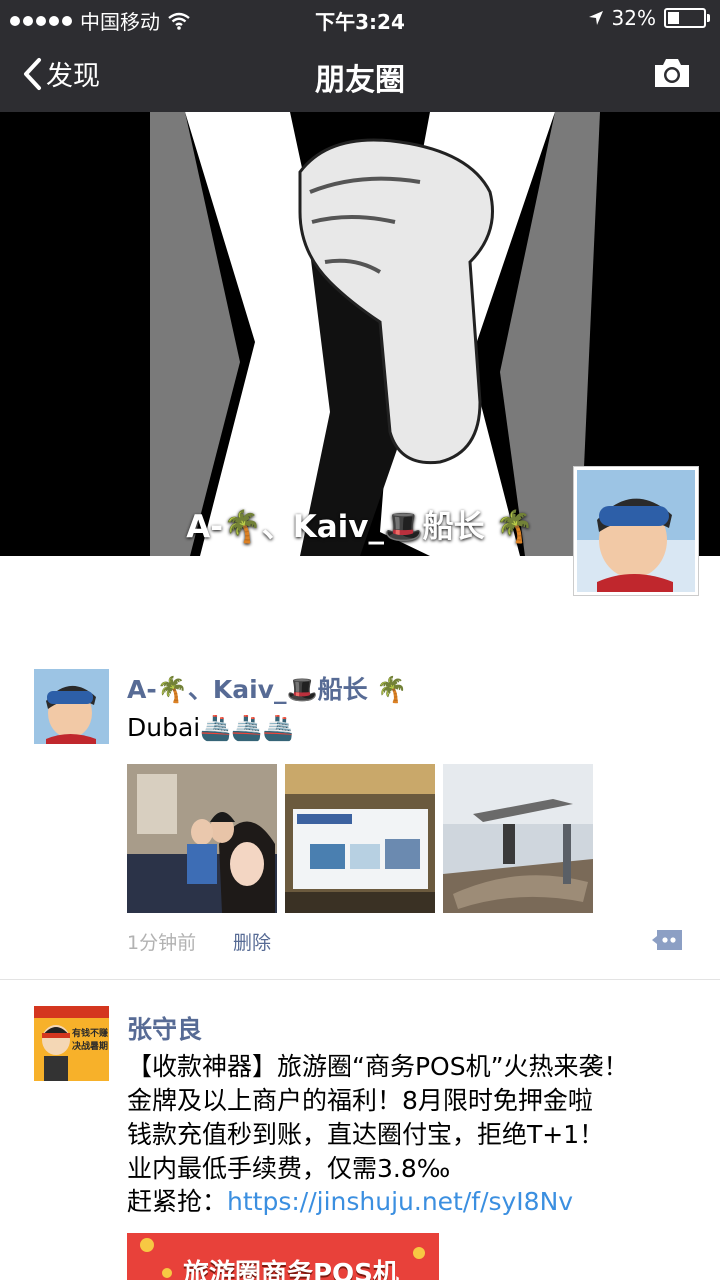 This screenshot has width=720, height=1280. What do you see at coordinates (283, 1256) in the screenshot?
I see `post-ad-image: 旅游圈商务POS机` at bounding box center [283, 1256].